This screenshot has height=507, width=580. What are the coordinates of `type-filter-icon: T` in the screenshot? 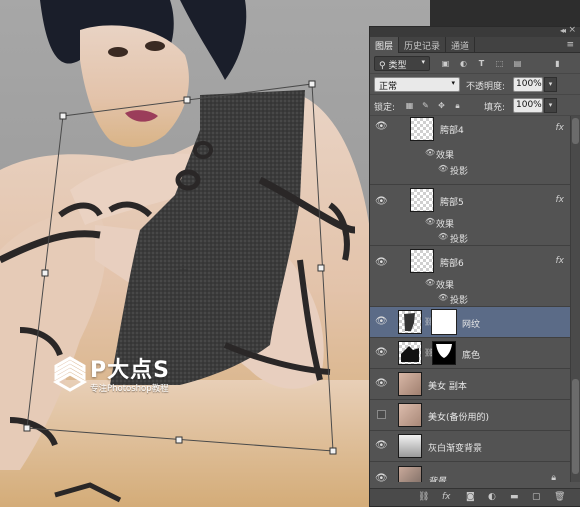 It's located at (481, 63).